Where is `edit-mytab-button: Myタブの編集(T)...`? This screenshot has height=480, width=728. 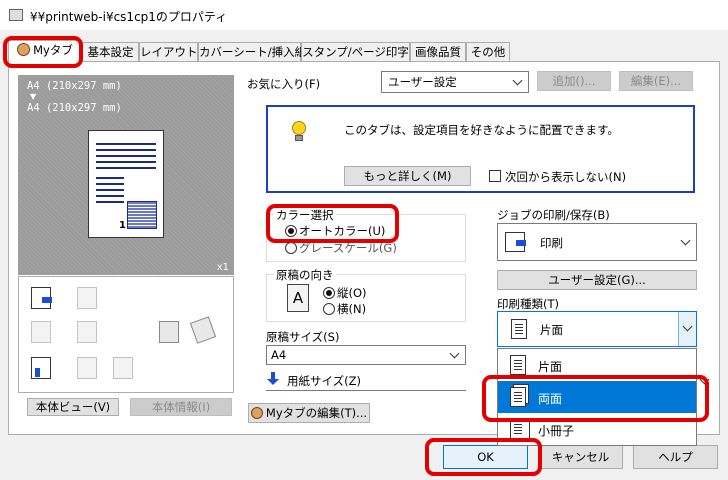
edit-mytab-button: Myタブの編集(T)... is located at coordinates (309, 413).